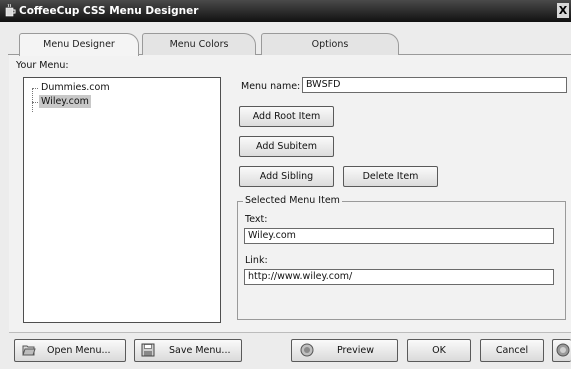  Describe the element at coordinates (10, 10) in the screenshot. I see `coffeecup-app-icon` at that location.